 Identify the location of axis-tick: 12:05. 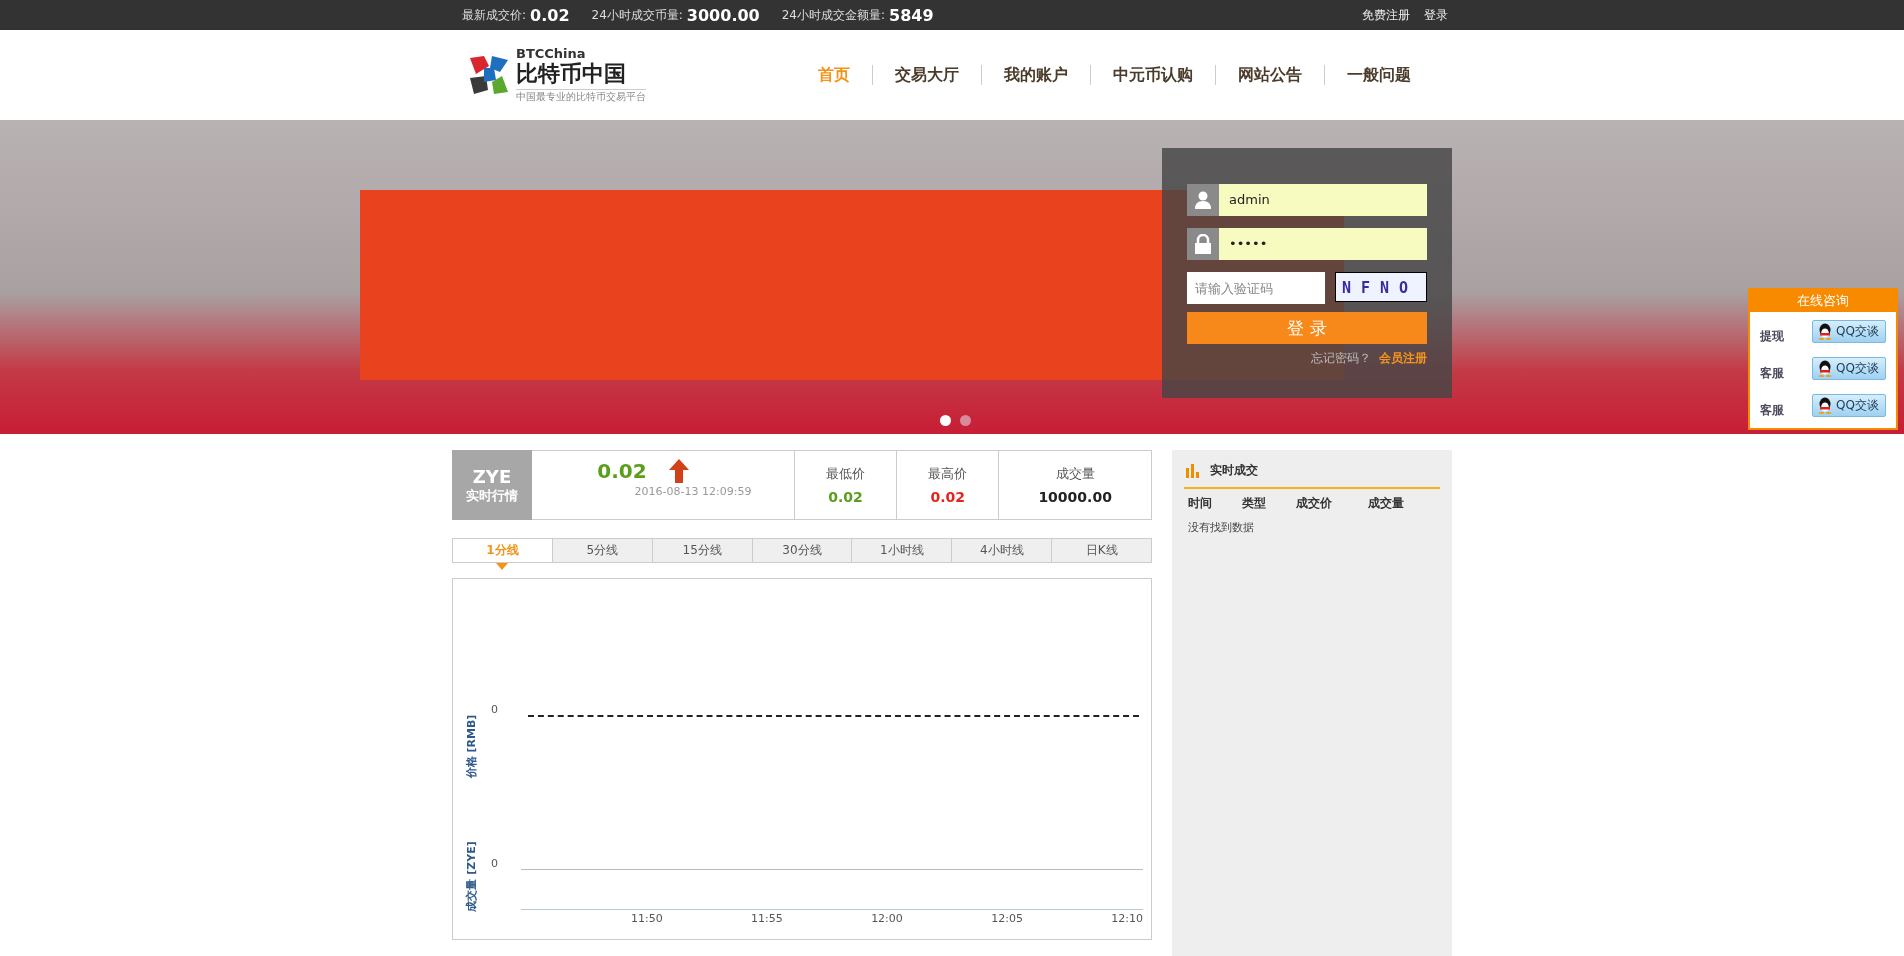
(1007, 918).